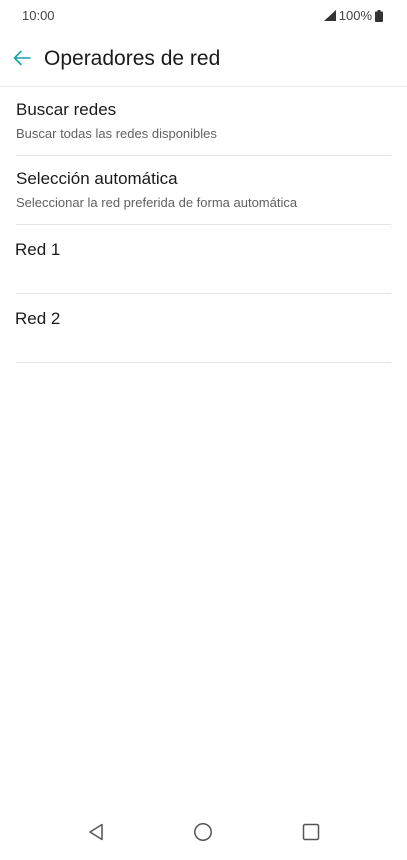  I want to click on status-bar: 10:00 100%, so click(203, 16).